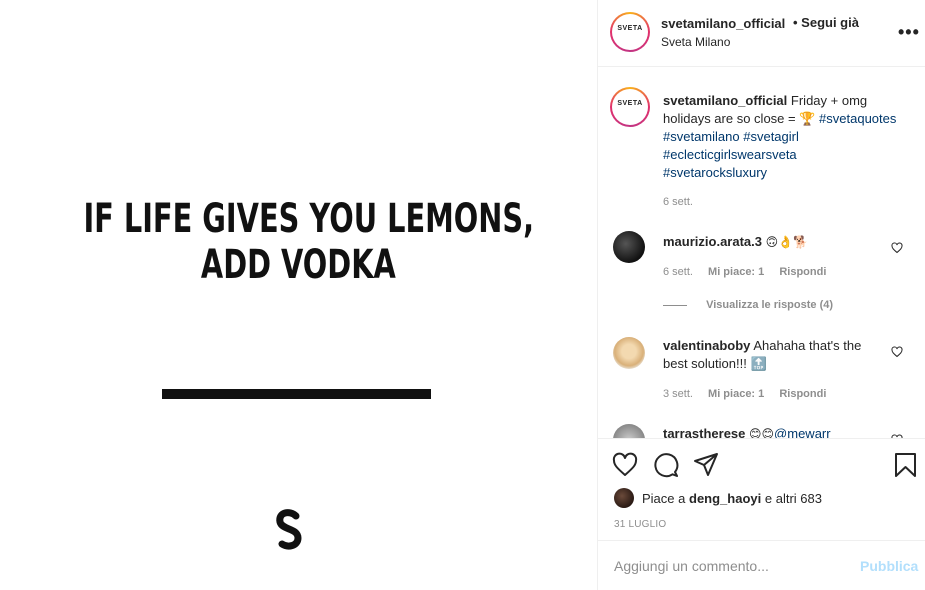 The height and width of the screenshot is (590, 925). Describe the element at coordinates (666, 465) in the screenshot. I see `comment-bubble-icon` at that location.